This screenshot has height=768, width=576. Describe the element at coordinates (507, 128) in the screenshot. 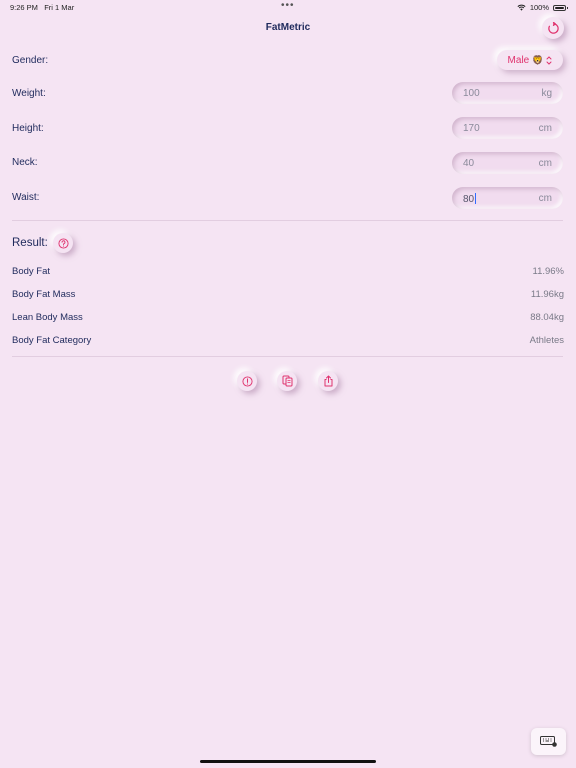

I see `height-input: 170 cm` at that location.